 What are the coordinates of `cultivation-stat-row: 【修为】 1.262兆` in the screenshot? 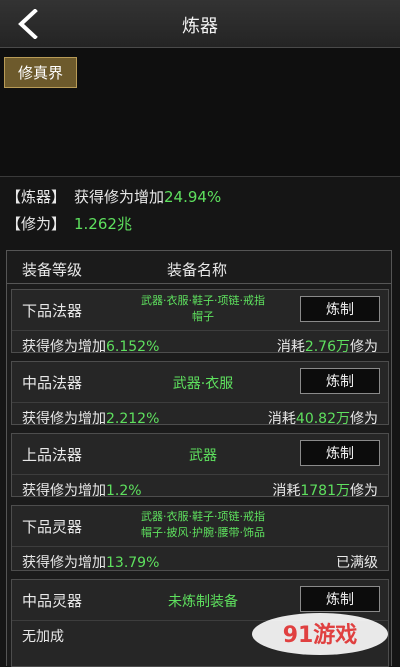 It's located at (200, 222).